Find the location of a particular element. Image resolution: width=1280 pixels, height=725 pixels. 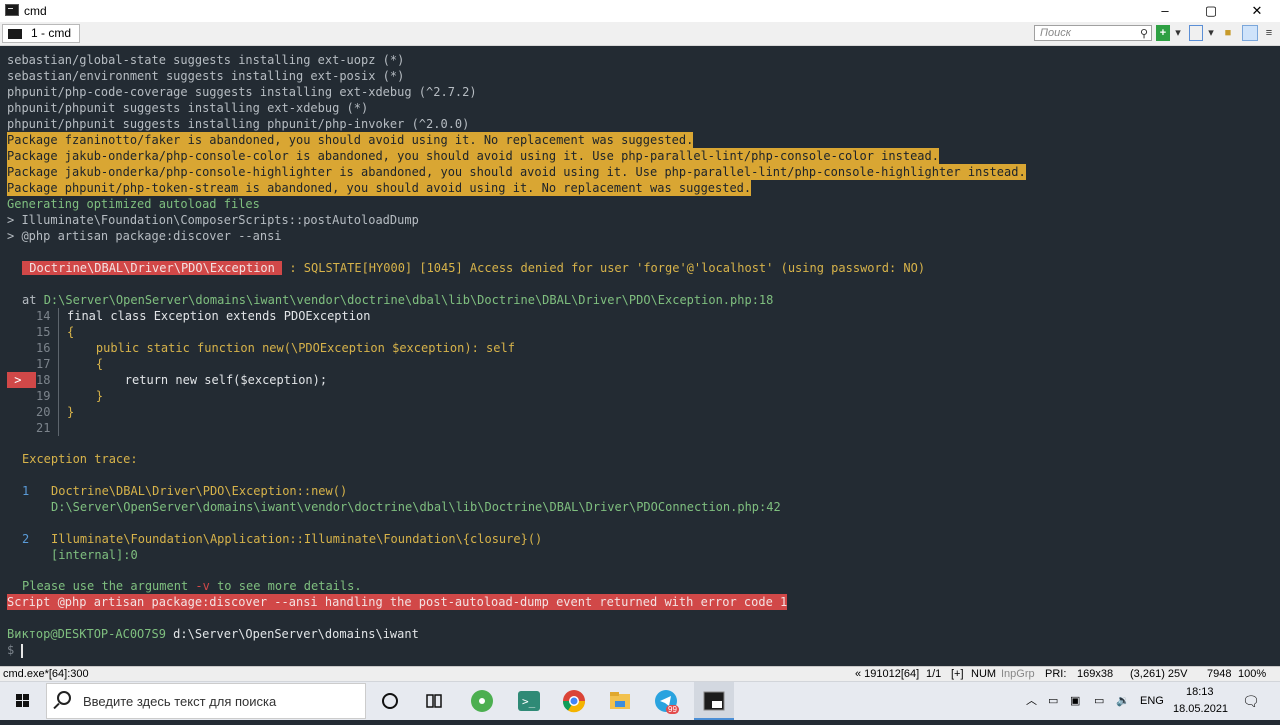

chevron-up-icon: ︿ is located at coordinates (1031, 701).